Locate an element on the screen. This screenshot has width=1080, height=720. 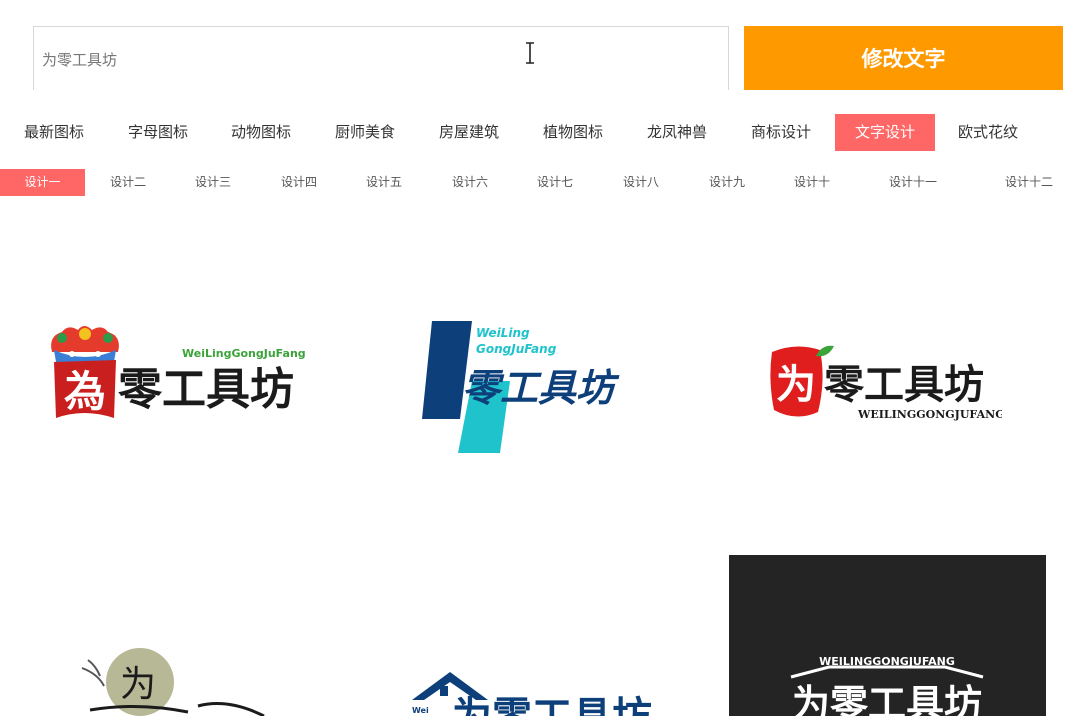
logo5-pinyin: Wei is located at coordinates (420, 710).